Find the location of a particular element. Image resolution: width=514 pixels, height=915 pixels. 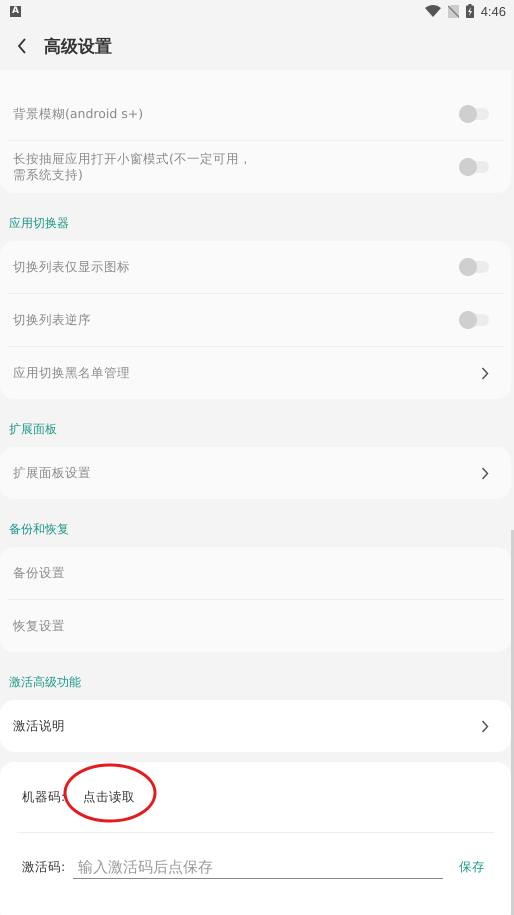

section-header: 备份和恢复 is located at coordinates (39, 529).